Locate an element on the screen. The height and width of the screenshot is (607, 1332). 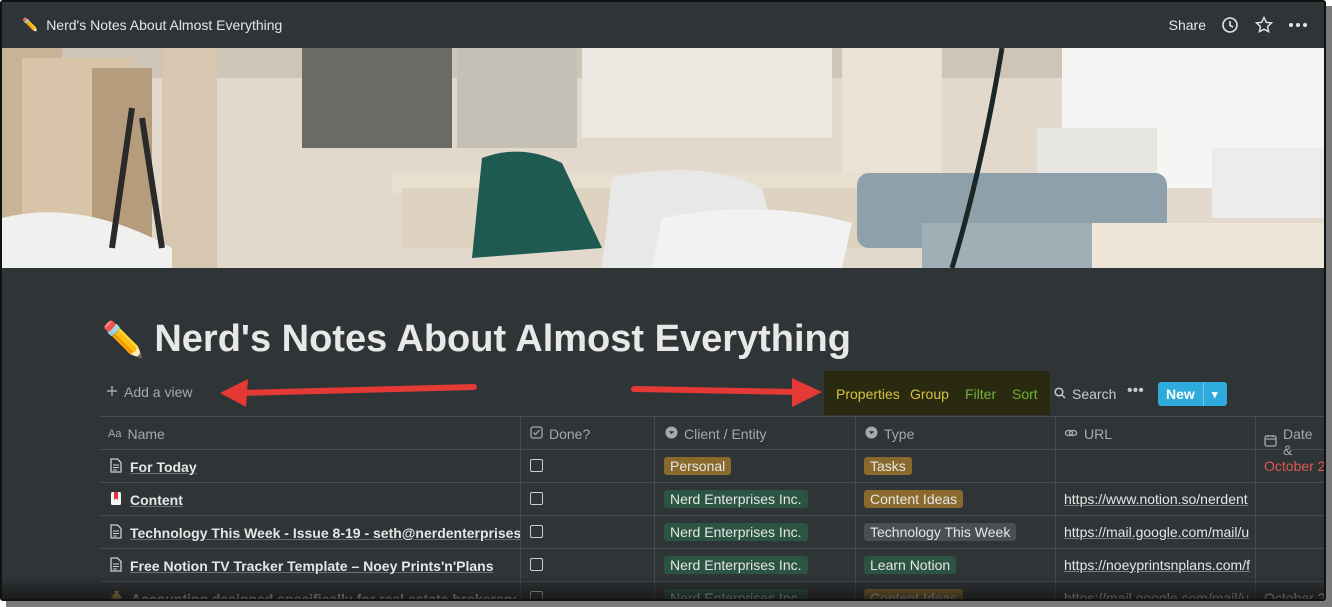
add-view-label: Add a view is located at coordinates (158, 392).